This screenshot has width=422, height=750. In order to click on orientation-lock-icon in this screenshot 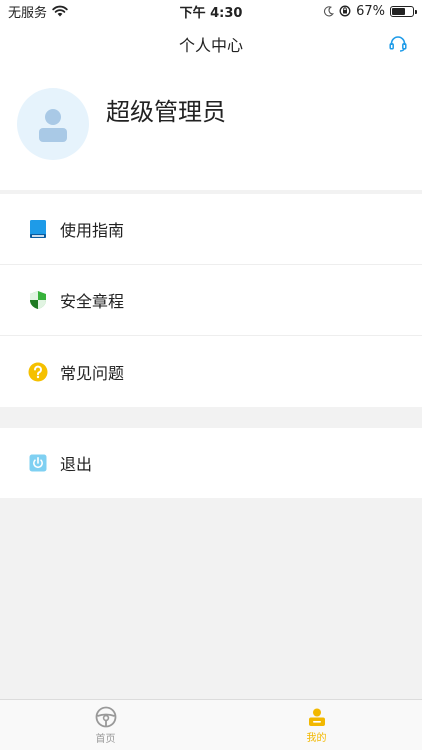, I will do `click(345, 11)`.